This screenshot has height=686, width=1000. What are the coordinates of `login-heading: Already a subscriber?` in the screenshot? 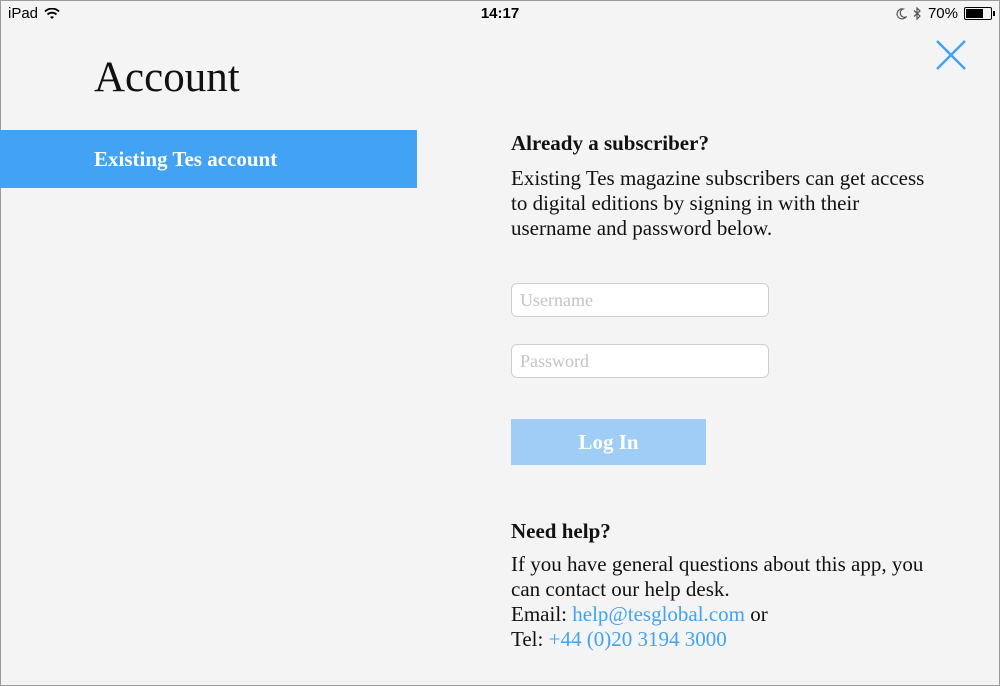 It's located at (610, 143).